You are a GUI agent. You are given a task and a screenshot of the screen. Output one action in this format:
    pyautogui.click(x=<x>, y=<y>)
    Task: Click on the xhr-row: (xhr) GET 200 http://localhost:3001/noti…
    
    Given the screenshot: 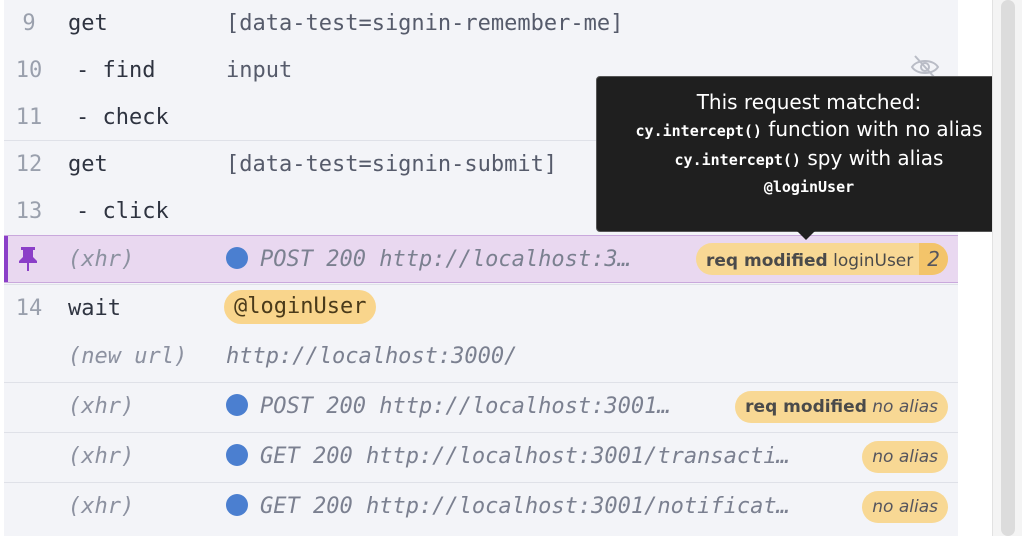 What is the action you would take?
    pyautogui.click(x=481, y=506)
    